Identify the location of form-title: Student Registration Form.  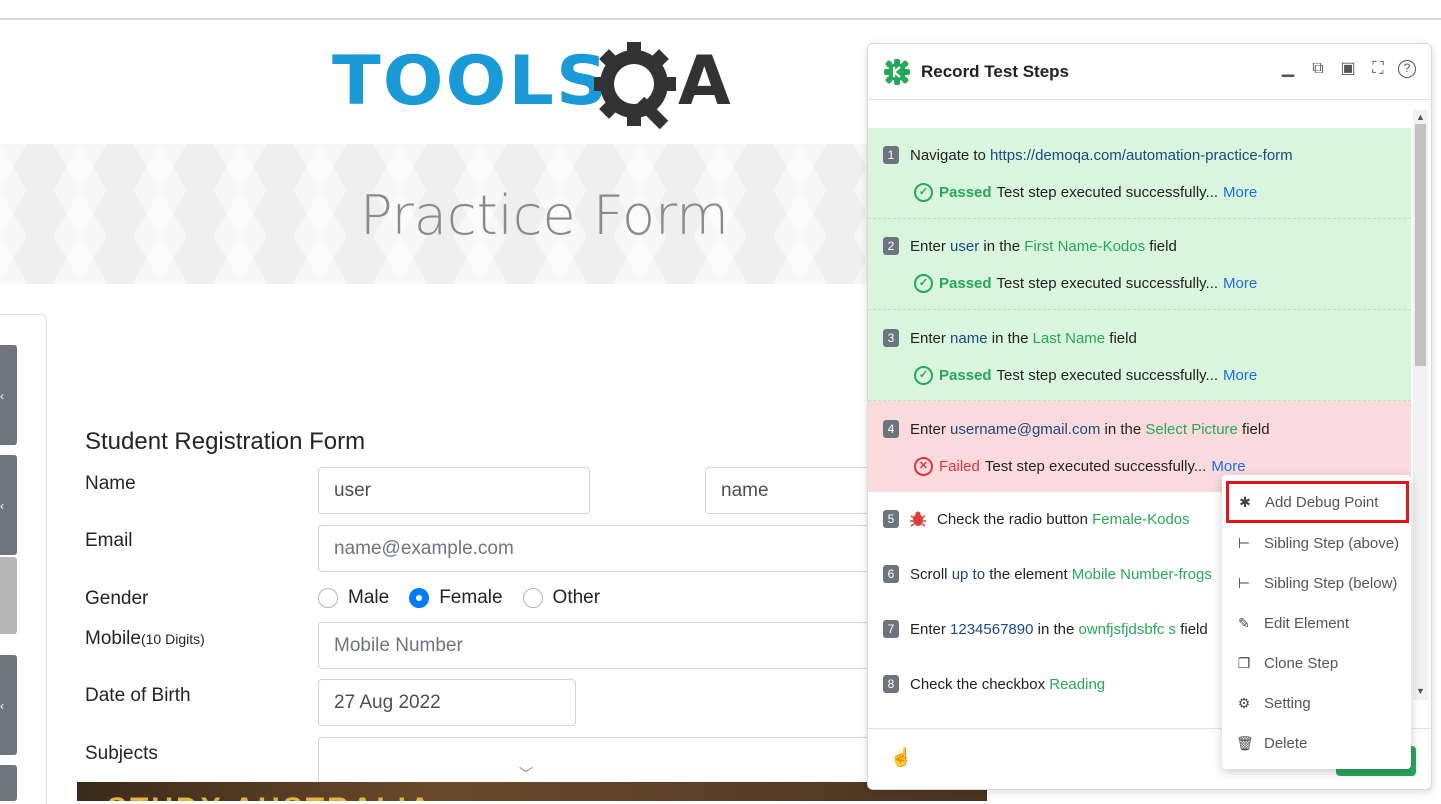
(225, 441).